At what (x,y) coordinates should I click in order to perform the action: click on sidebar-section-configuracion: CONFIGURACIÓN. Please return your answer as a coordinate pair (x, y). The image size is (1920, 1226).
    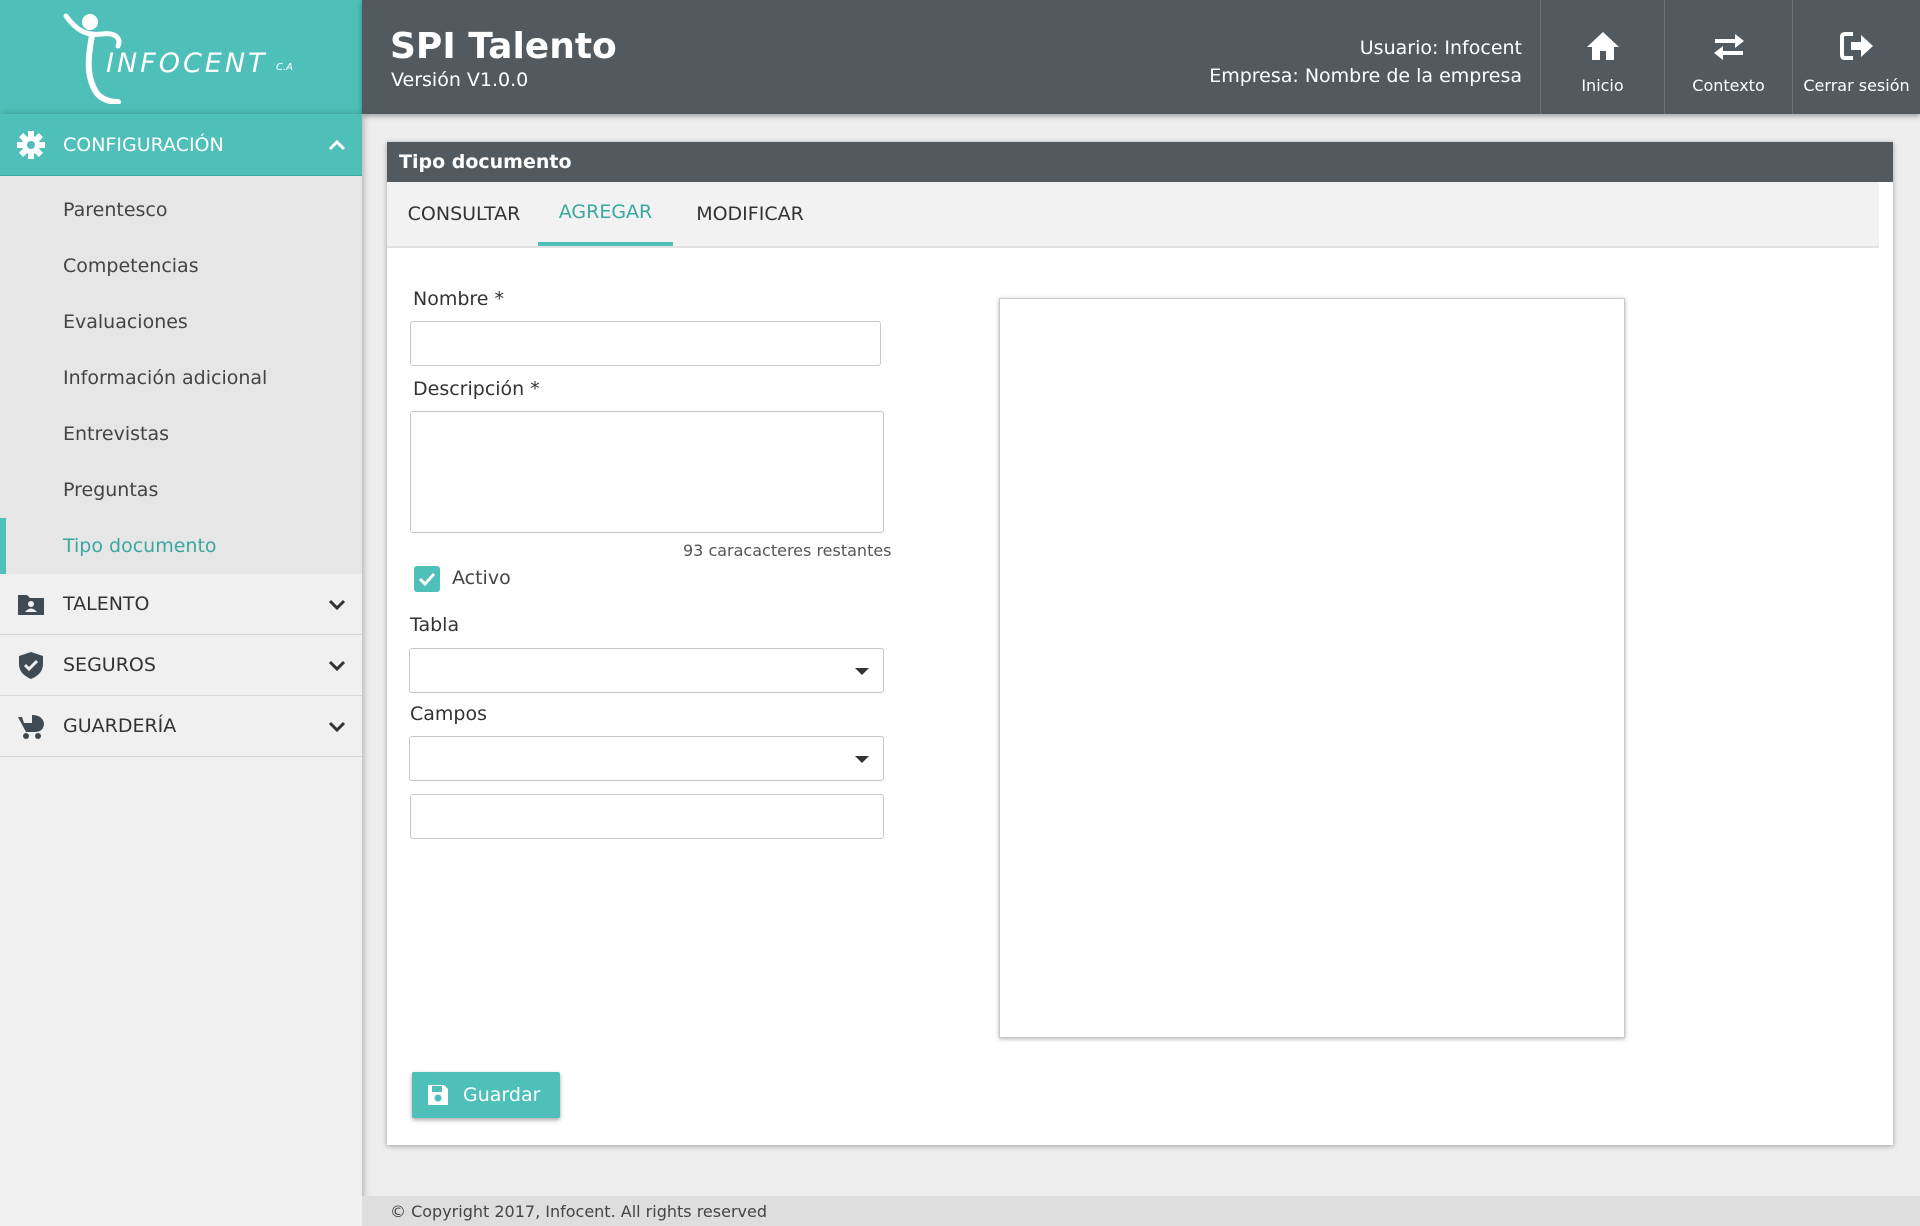
    Looking at the image, I should click on (181, 145).